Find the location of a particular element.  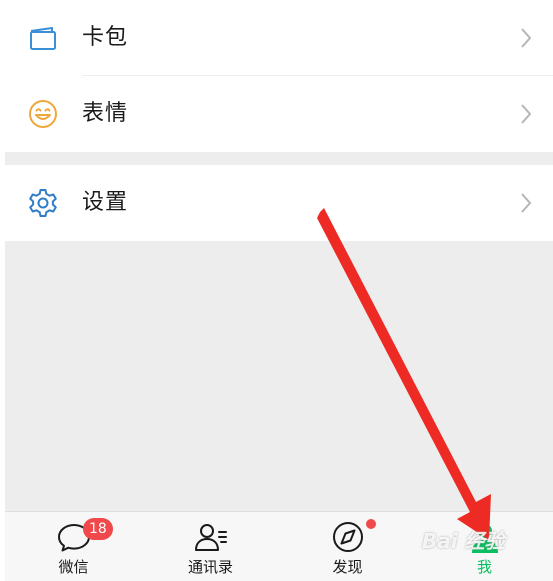

tab-me: 我 is located at coordinates (484, 546).